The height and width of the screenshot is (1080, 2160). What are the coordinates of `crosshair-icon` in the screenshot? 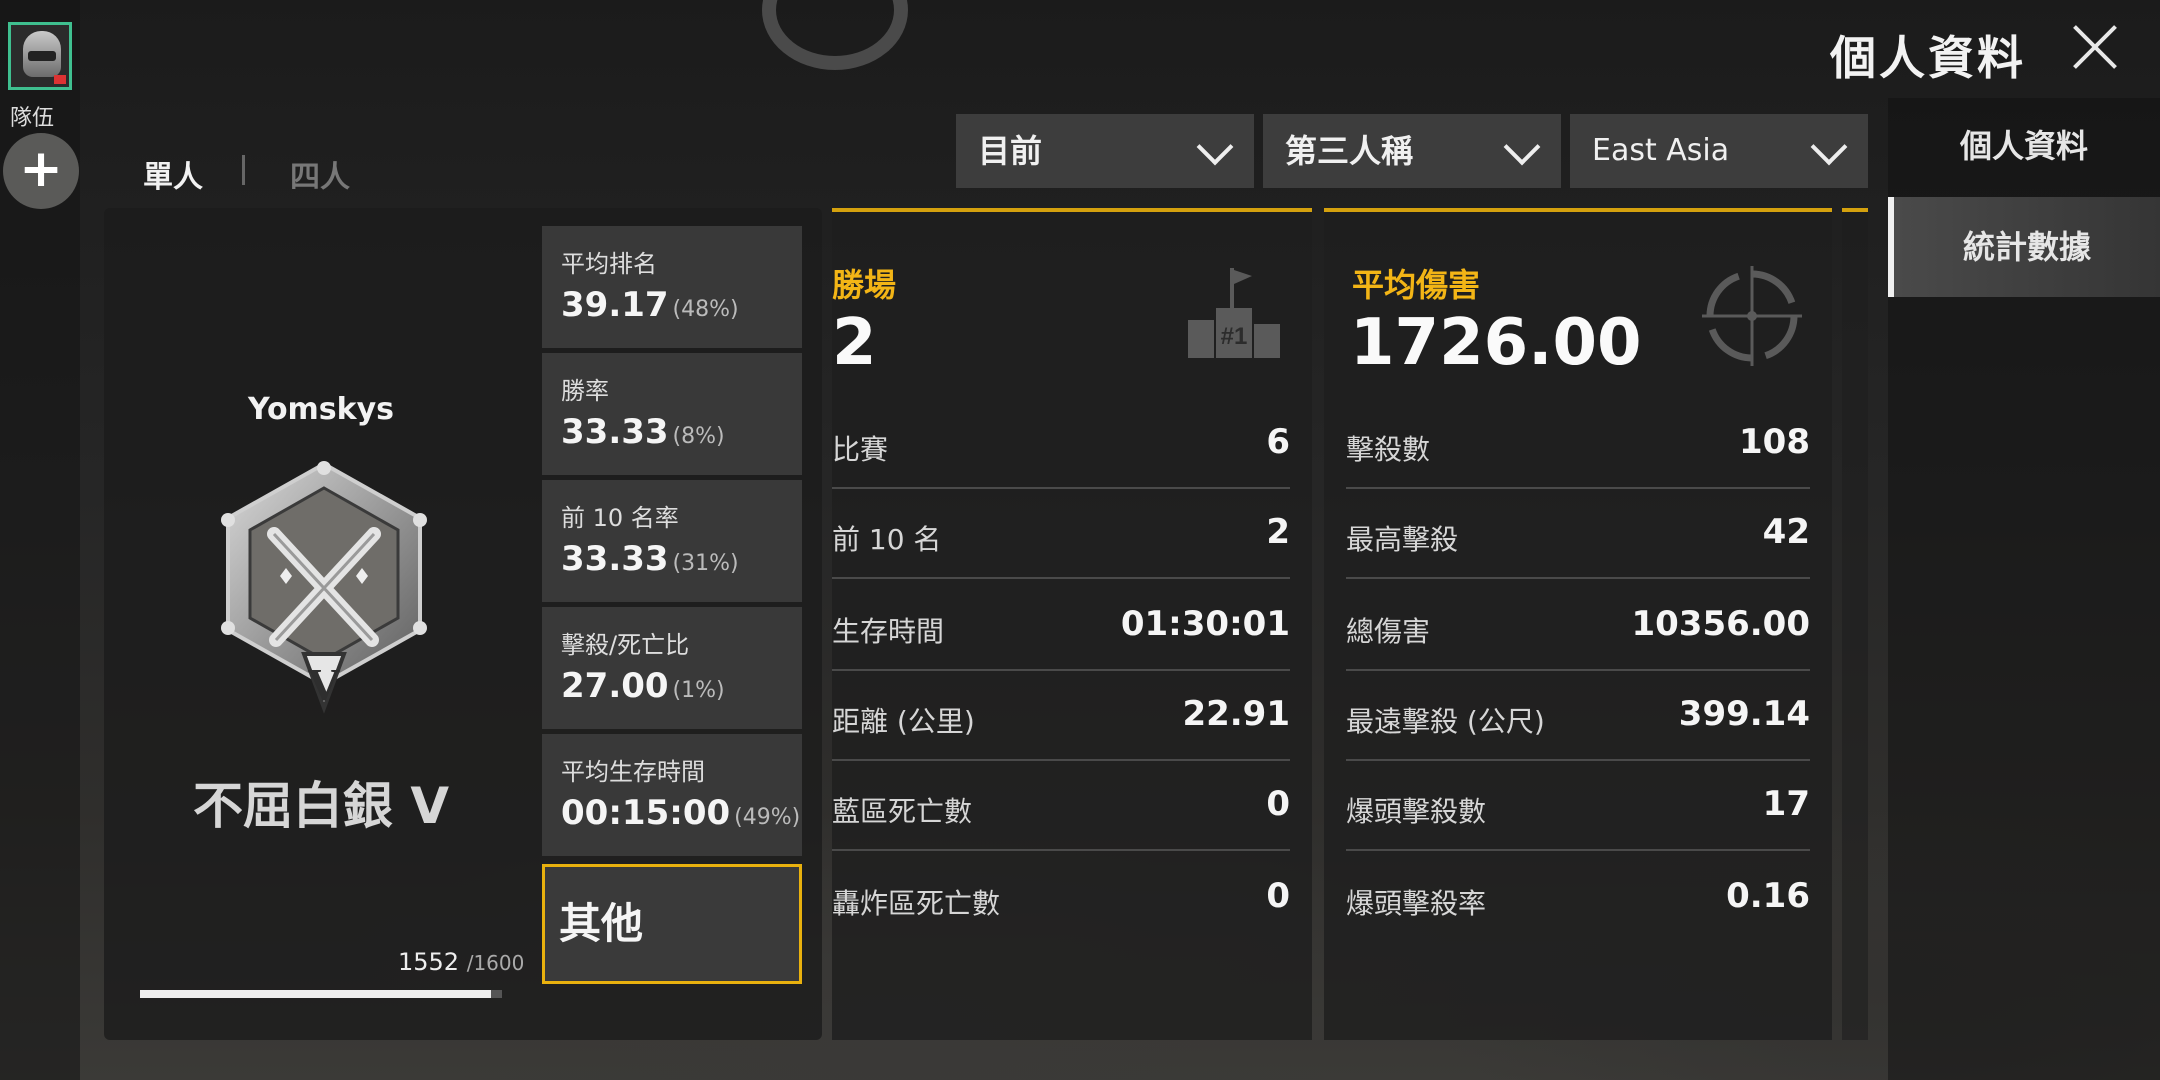 It's located at (1752, 316).